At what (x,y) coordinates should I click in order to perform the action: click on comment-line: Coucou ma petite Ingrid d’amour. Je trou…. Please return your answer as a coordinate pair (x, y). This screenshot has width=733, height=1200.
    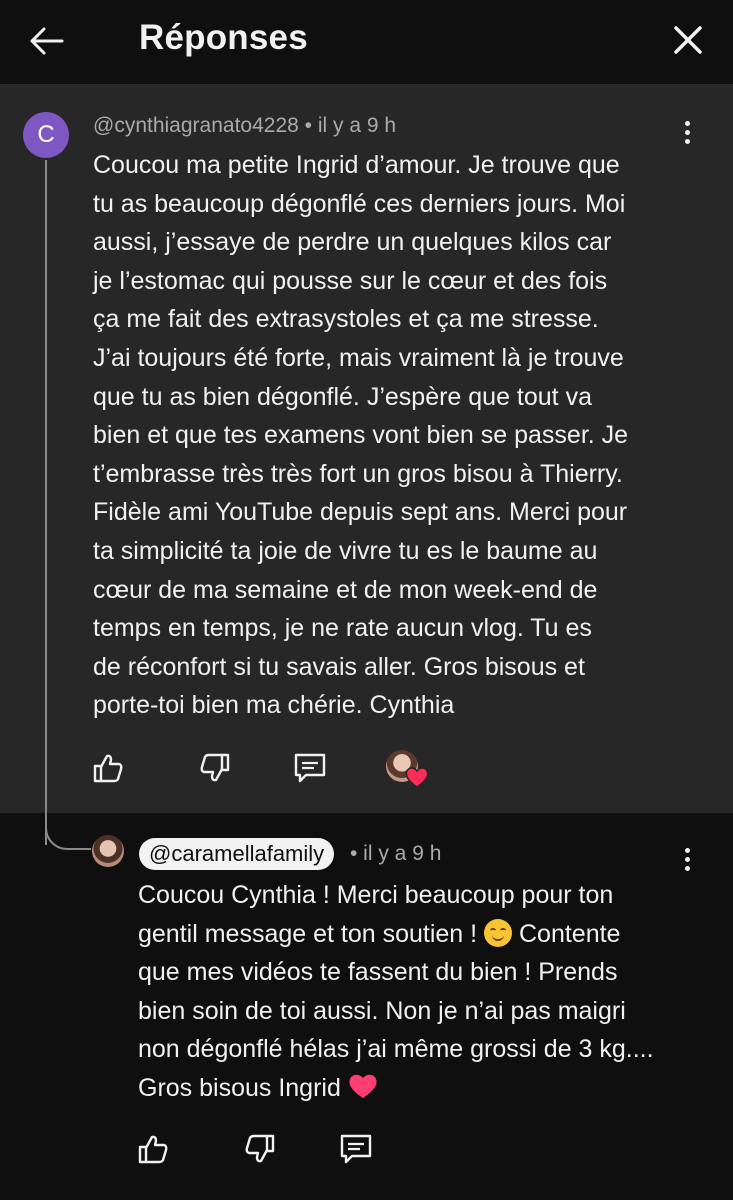
    Looking at the image, I should click on (356, 165).